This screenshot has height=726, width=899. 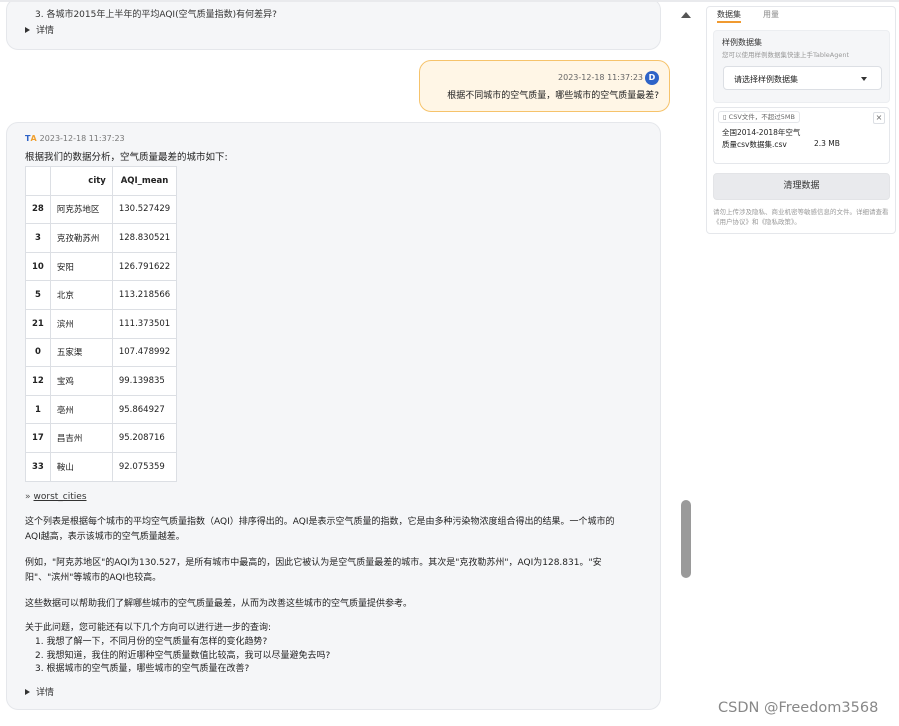 What do you see at coordinates (144, 295) in the screenshot?
I see `row-aqi: 113.218566` at bounding box center [144, 295].